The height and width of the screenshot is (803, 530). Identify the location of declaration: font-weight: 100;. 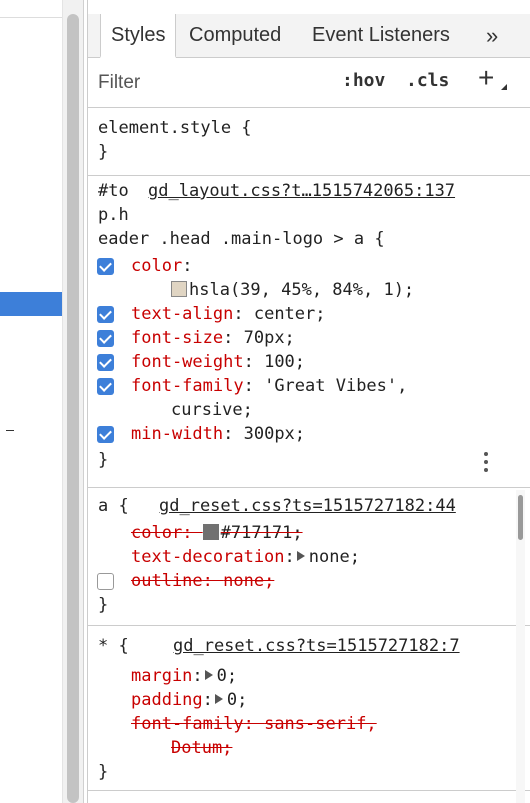
(218, 362).